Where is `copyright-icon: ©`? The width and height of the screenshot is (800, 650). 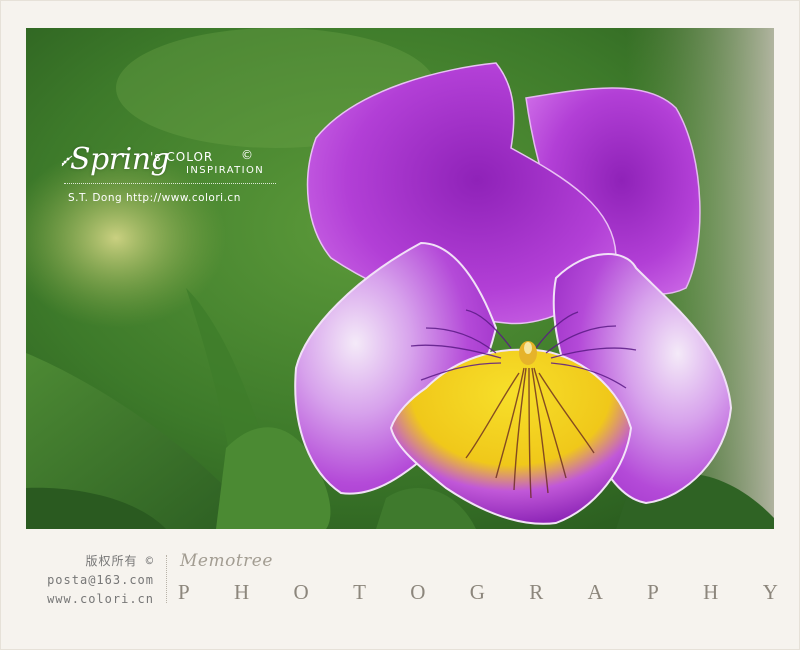
copyright-icon: © is located at coordinates (247, 155).